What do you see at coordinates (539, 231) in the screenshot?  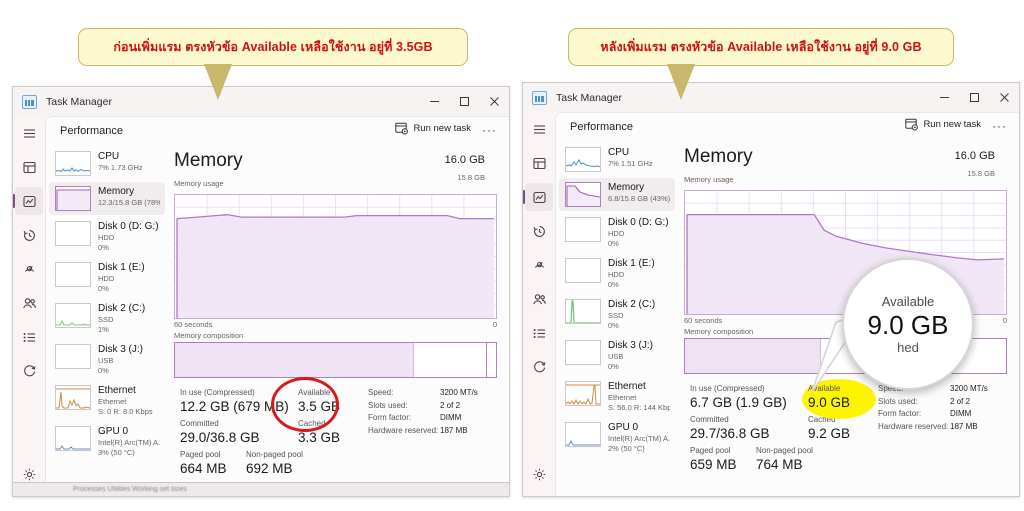 I see `sidebar-item-app-history-right` at bounding box center [539, 231].